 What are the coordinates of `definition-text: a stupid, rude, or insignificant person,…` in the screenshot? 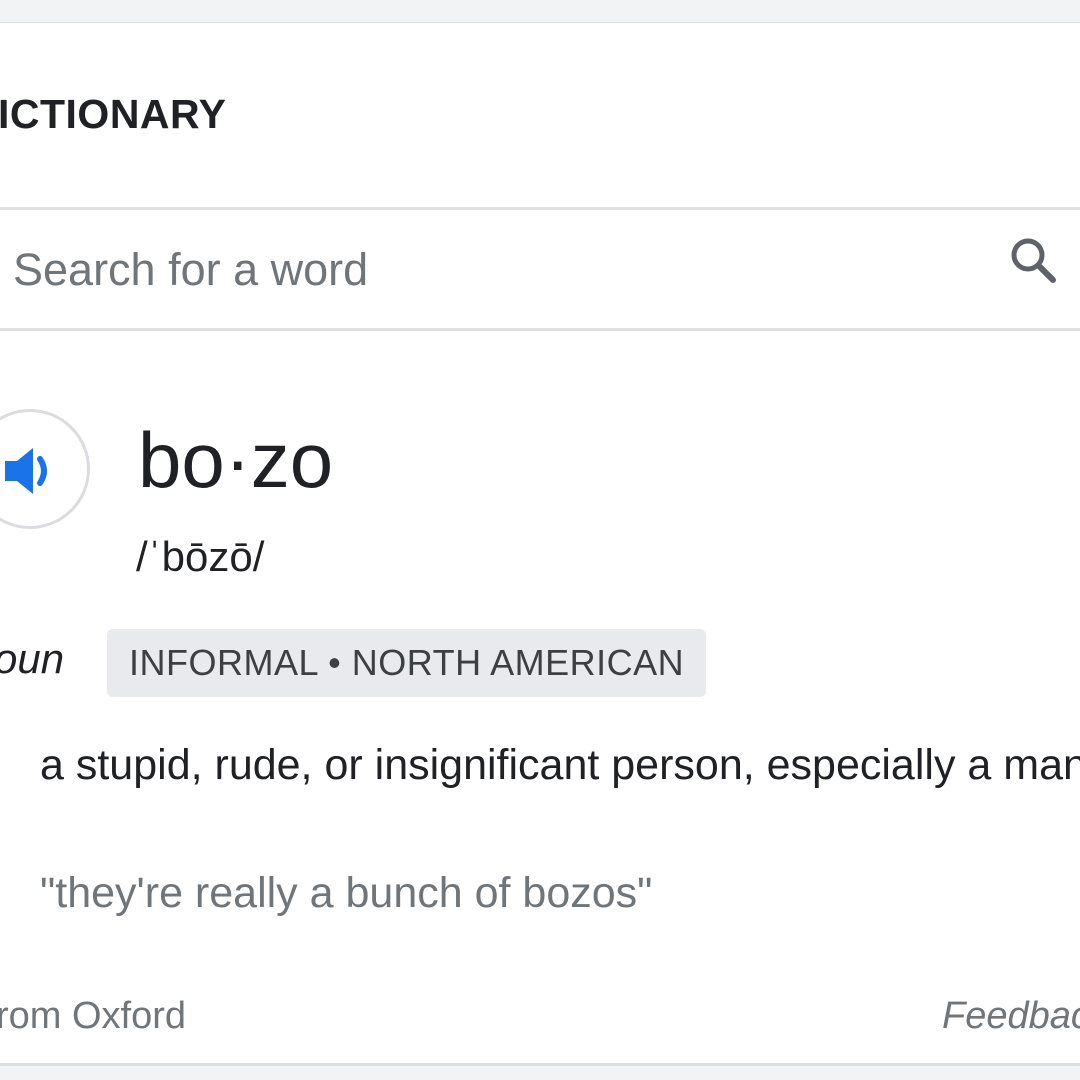 It's located at (560, 765).